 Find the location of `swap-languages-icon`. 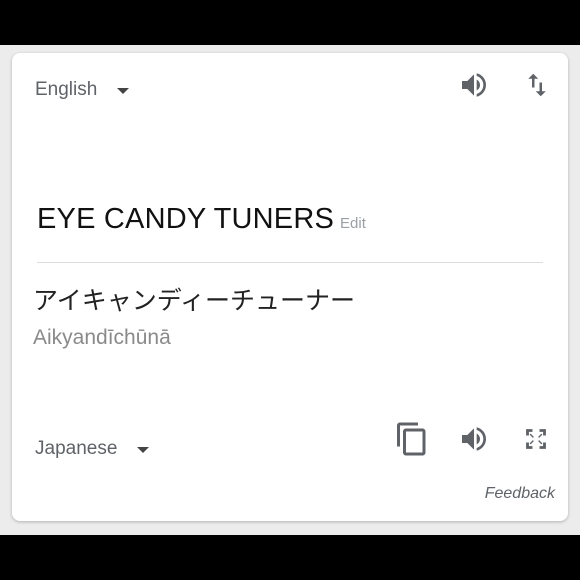

swap-languages-icon is located at coordinates (537, 85).